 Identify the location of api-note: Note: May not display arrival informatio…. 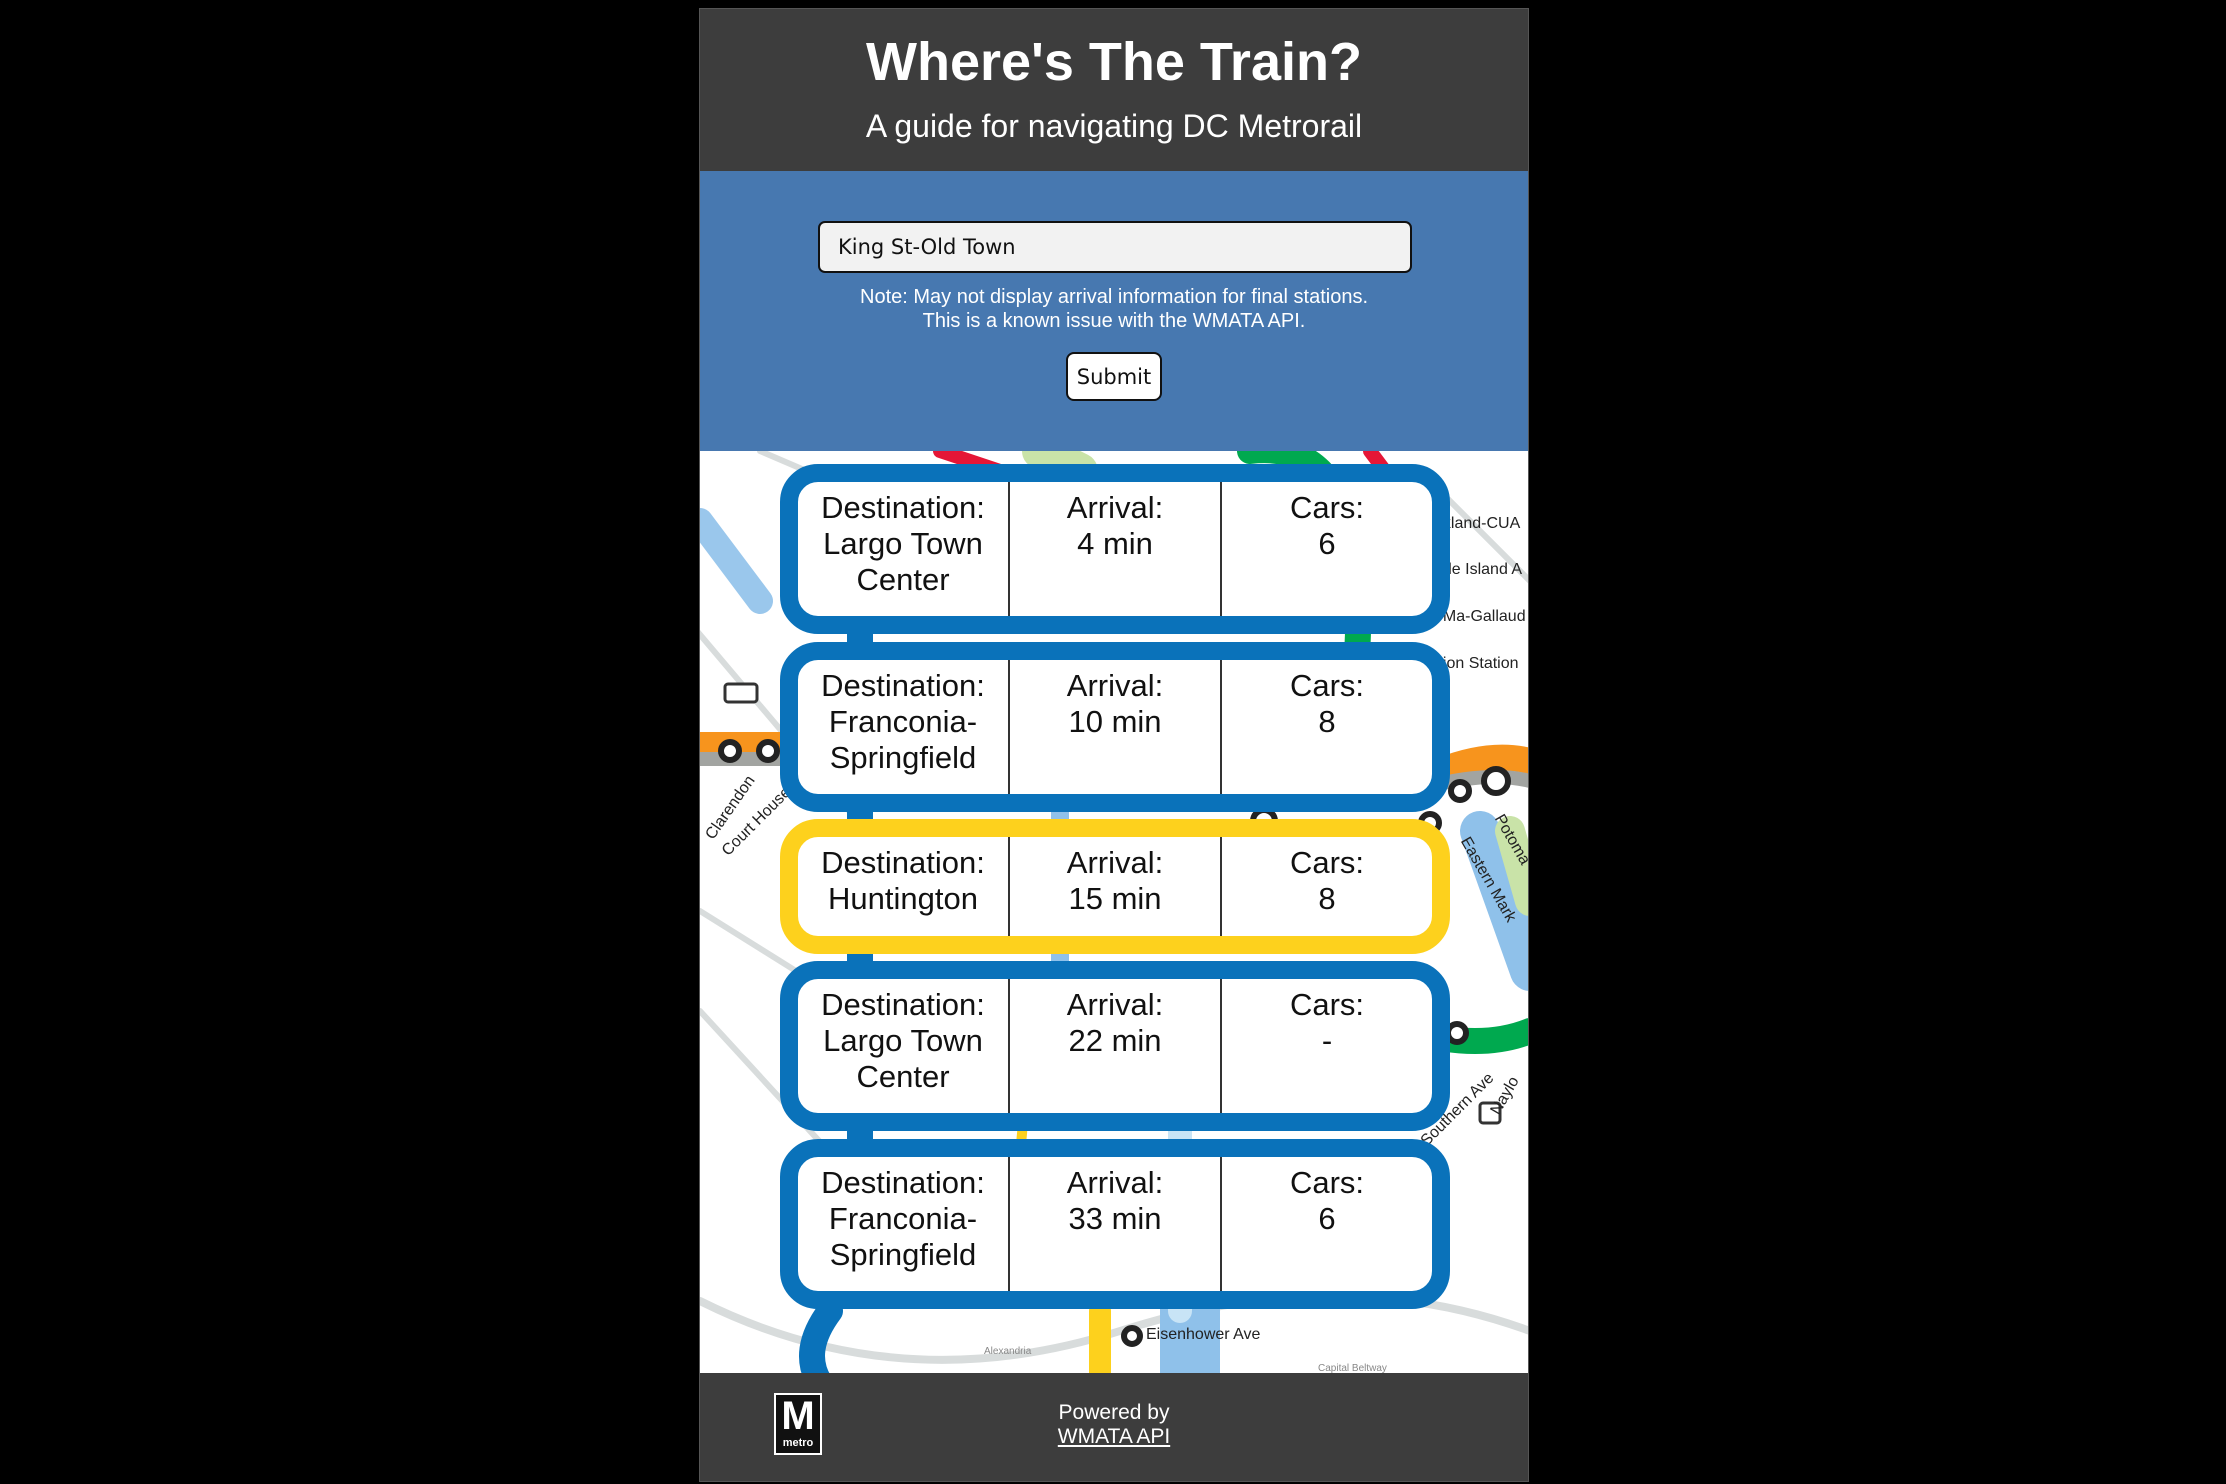
(1114, 309).